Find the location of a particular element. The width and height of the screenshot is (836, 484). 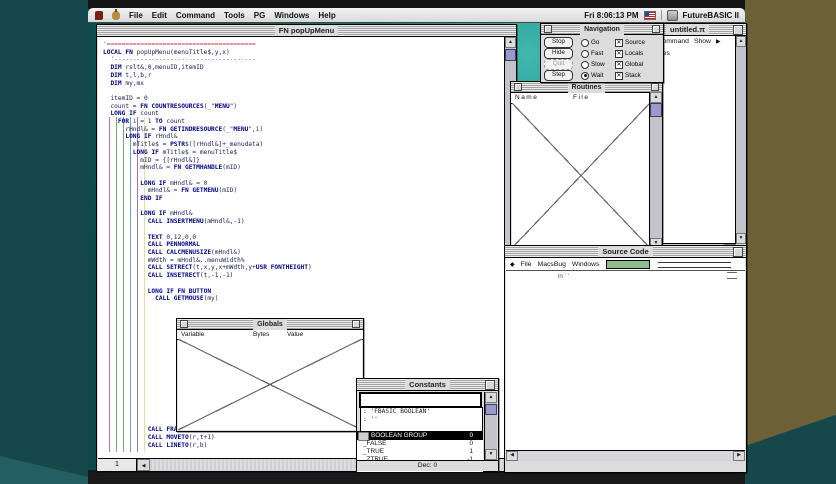

code-line: itemID = 0 is located at coordinates (303, 99).